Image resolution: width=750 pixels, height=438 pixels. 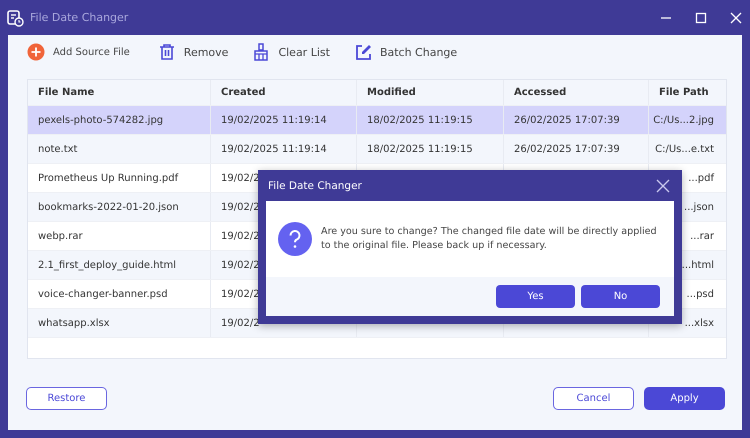 I want to click on table-cell: pexels-photo-574282.jpg, so click(x=101, y=120).